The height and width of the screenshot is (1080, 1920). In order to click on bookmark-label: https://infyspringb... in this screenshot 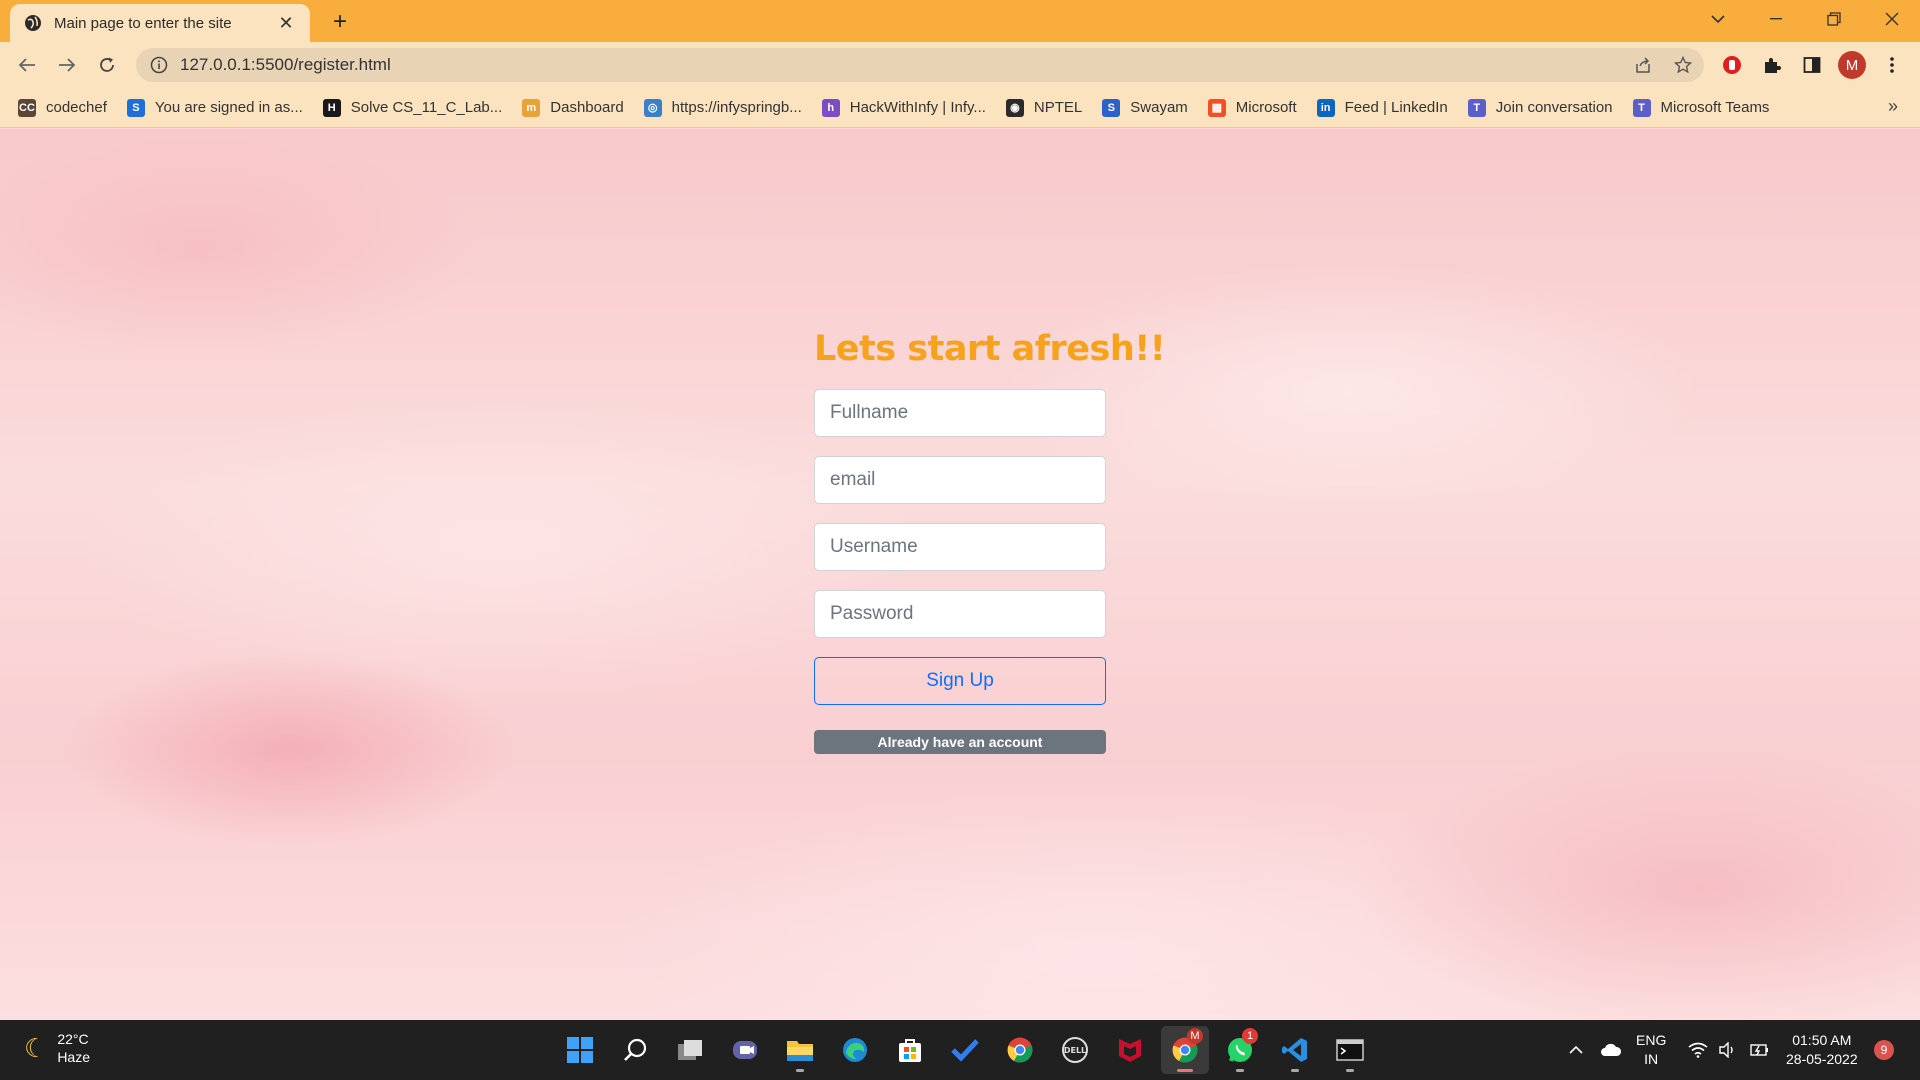, I will do `click(736, 107)`.